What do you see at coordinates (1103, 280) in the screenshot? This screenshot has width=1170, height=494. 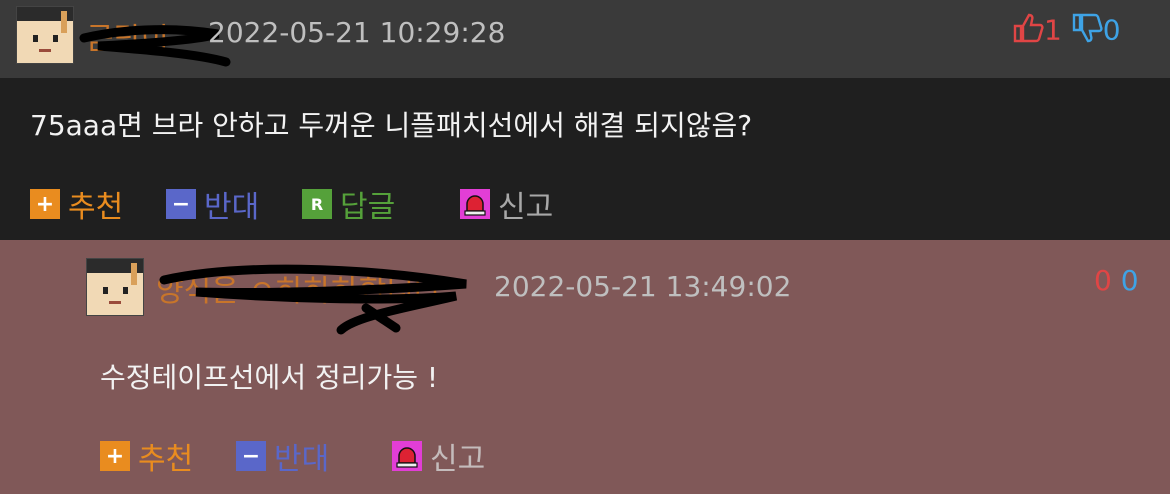 I see `upvote-count: 0` at bounding box center [1103, 280].